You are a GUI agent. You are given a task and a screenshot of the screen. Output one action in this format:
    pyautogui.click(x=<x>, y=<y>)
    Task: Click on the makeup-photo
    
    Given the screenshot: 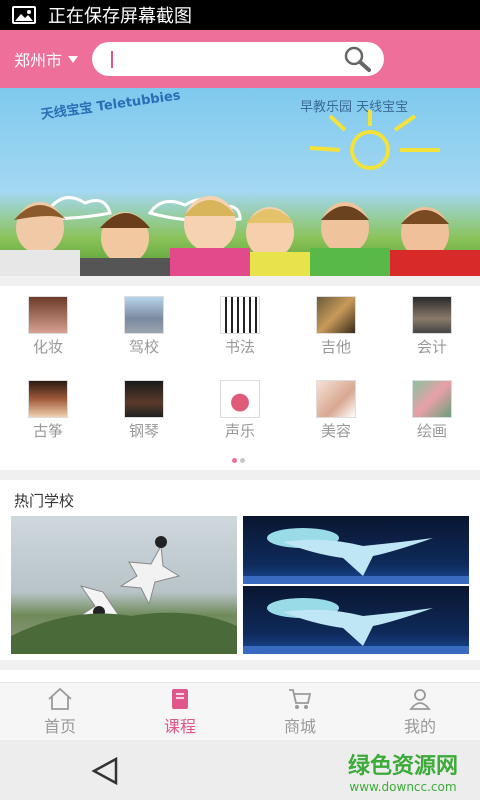 What is the action you would take?
    pyautogui.click(x=48, y=315)
    